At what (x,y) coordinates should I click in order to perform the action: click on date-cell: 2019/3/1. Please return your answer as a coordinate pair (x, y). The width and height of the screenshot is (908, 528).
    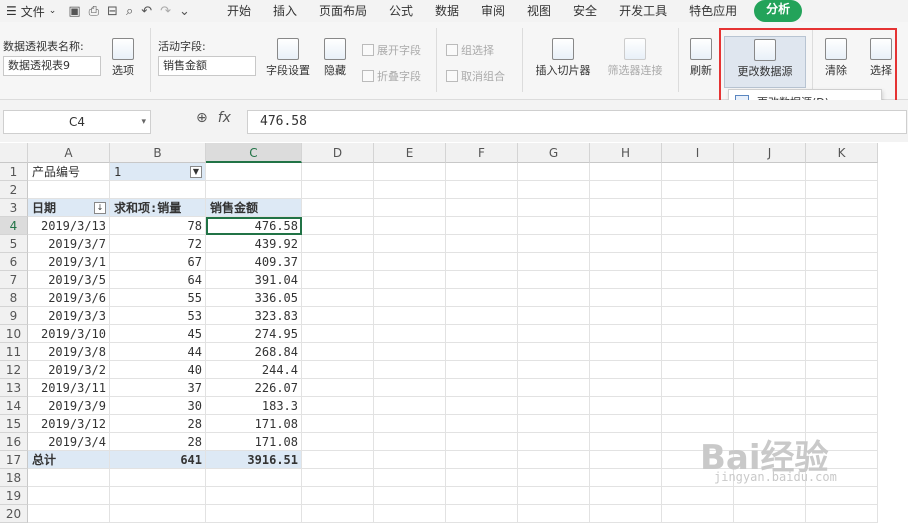
    Looking at the image, I should click on (69, 262).